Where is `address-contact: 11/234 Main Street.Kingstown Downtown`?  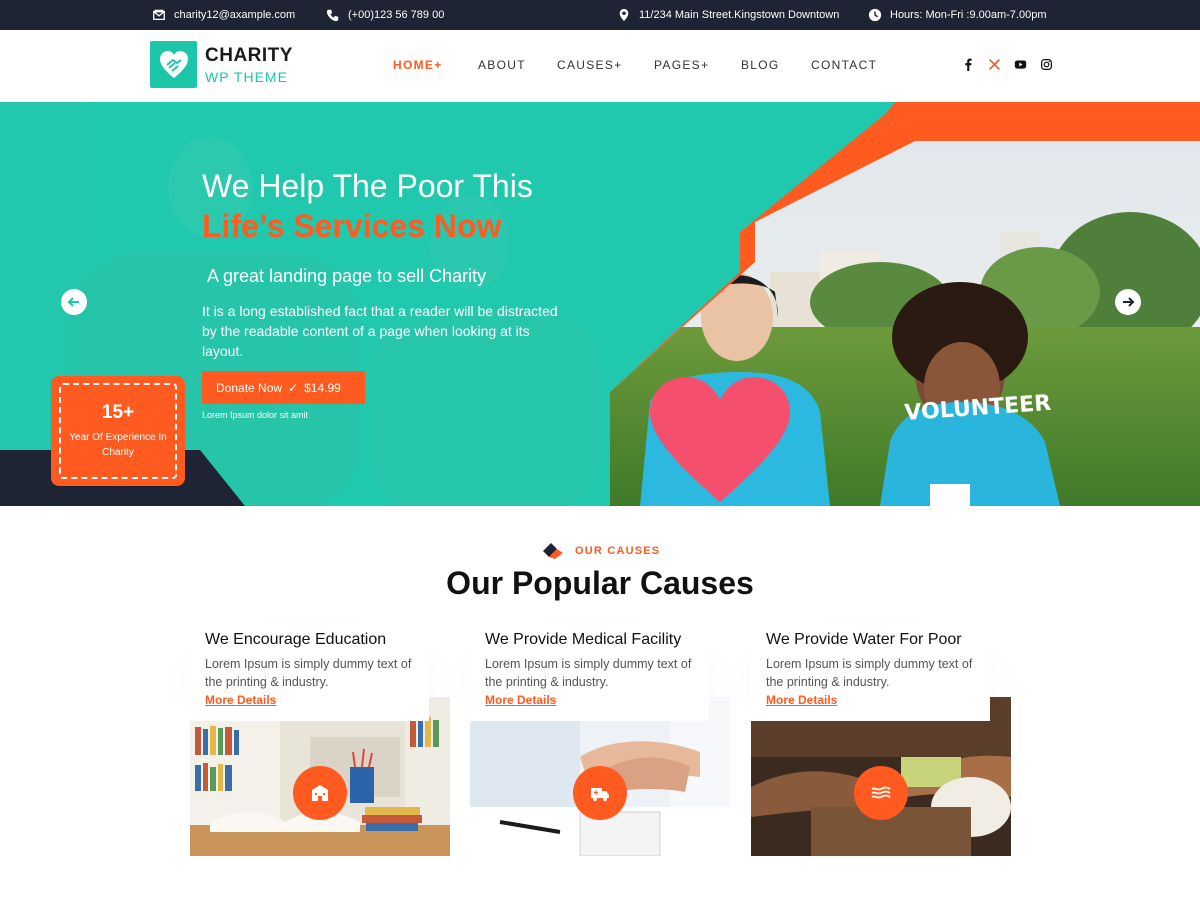 address-contact: 11/234 Main Street.Kingstown Downtown is located at coordinates (728, 15).